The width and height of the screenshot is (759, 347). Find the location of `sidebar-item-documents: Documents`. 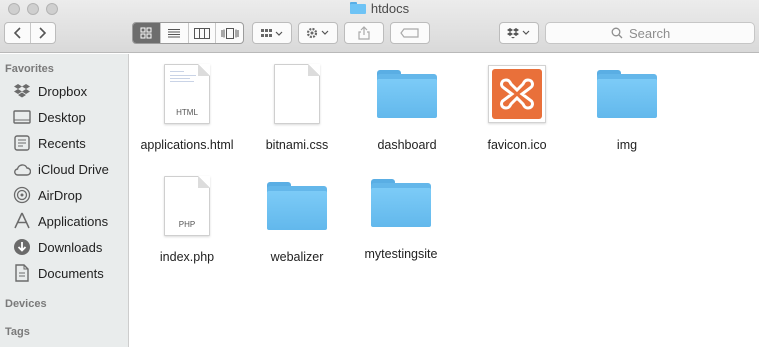

sidebar-item-documents: Documents is located at coordinates (70, 273).